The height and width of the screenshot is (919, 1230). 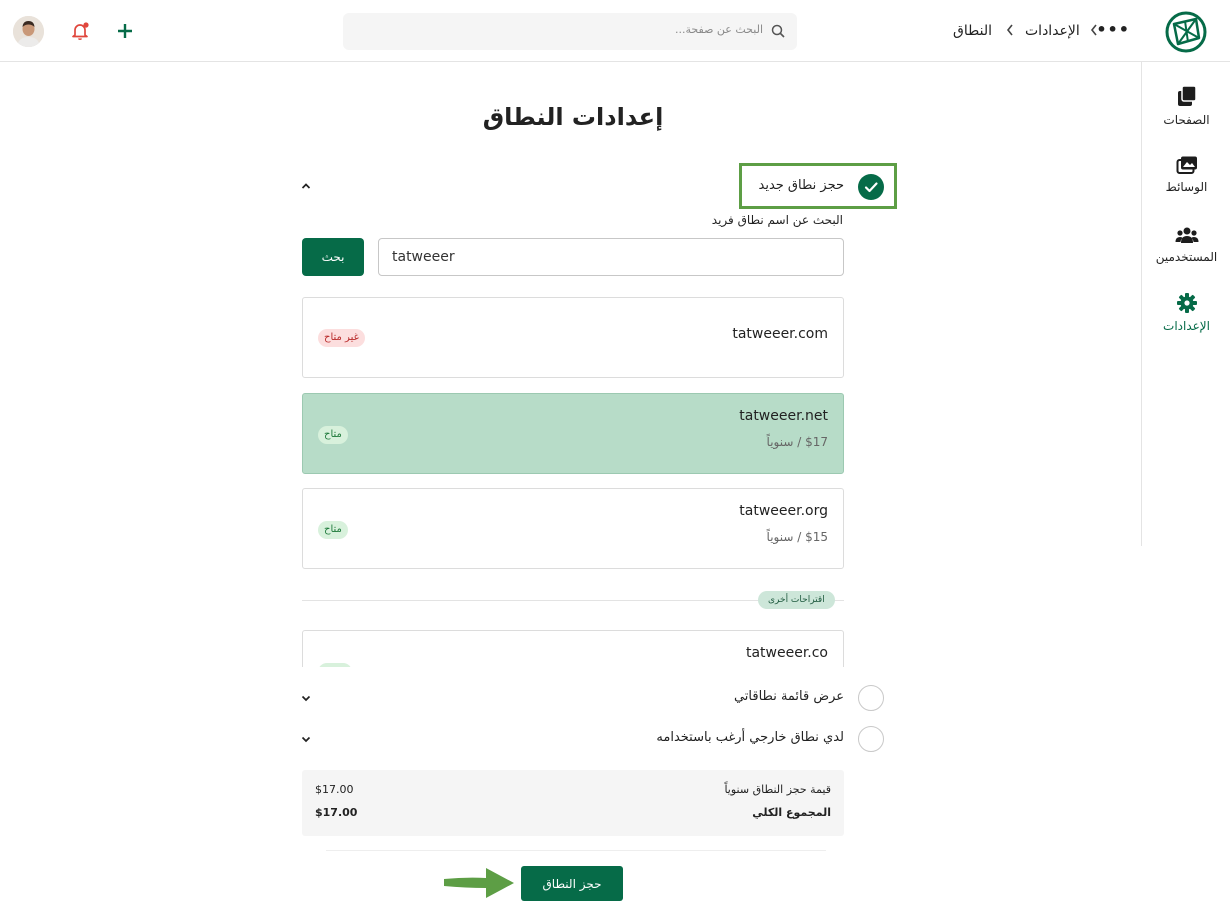 What do you see at coordinates (333, 257) in the screenshot?
I see `domain-search-button: بحث` at bounding box center [333, 257].